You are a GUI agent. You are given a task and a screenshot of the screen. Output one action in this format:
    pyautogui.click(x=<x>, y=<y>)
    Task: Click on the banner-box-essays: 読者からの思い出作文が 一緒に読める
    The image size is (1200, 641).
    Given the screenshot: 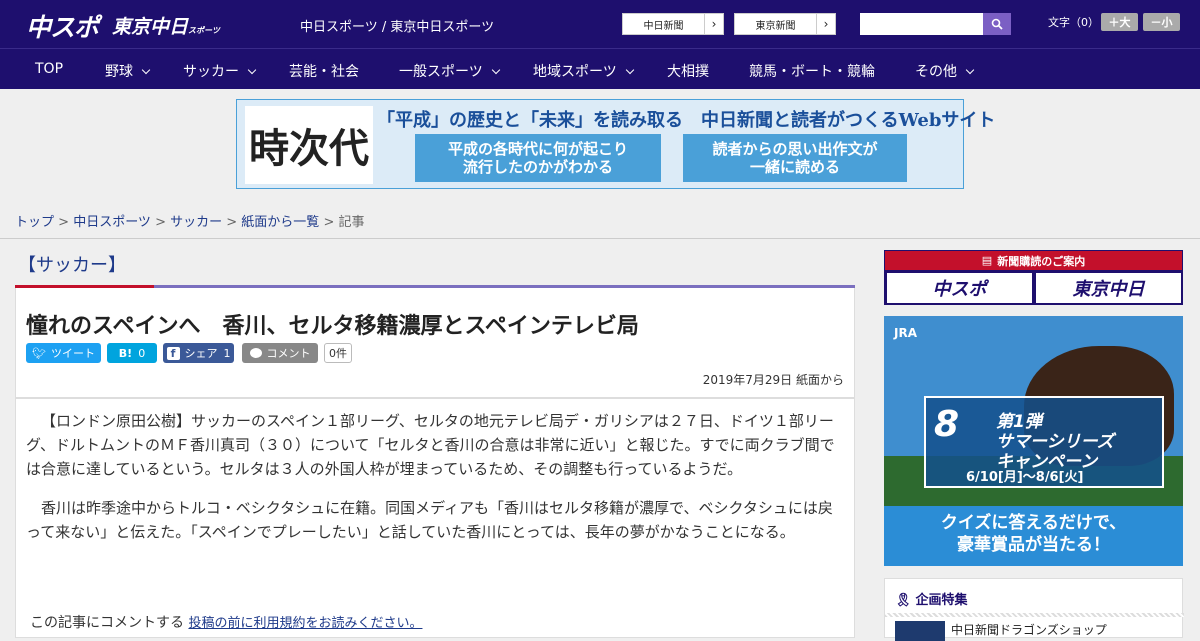 What is the action you would take?
    pyautogui.click(x=795, y=158)
    